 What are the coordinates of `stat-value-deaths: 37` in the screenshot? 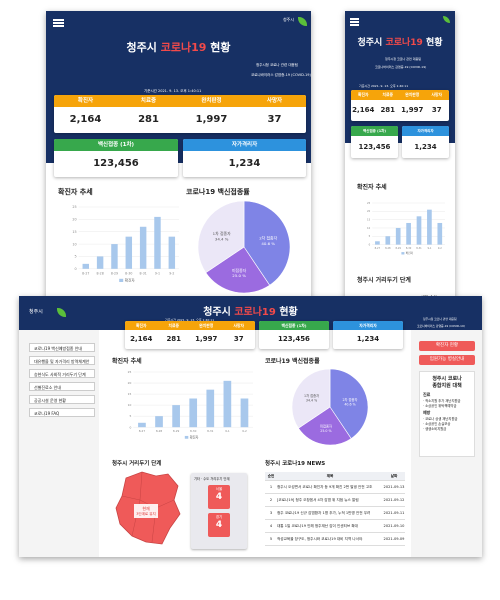 It's located at (274, 119).